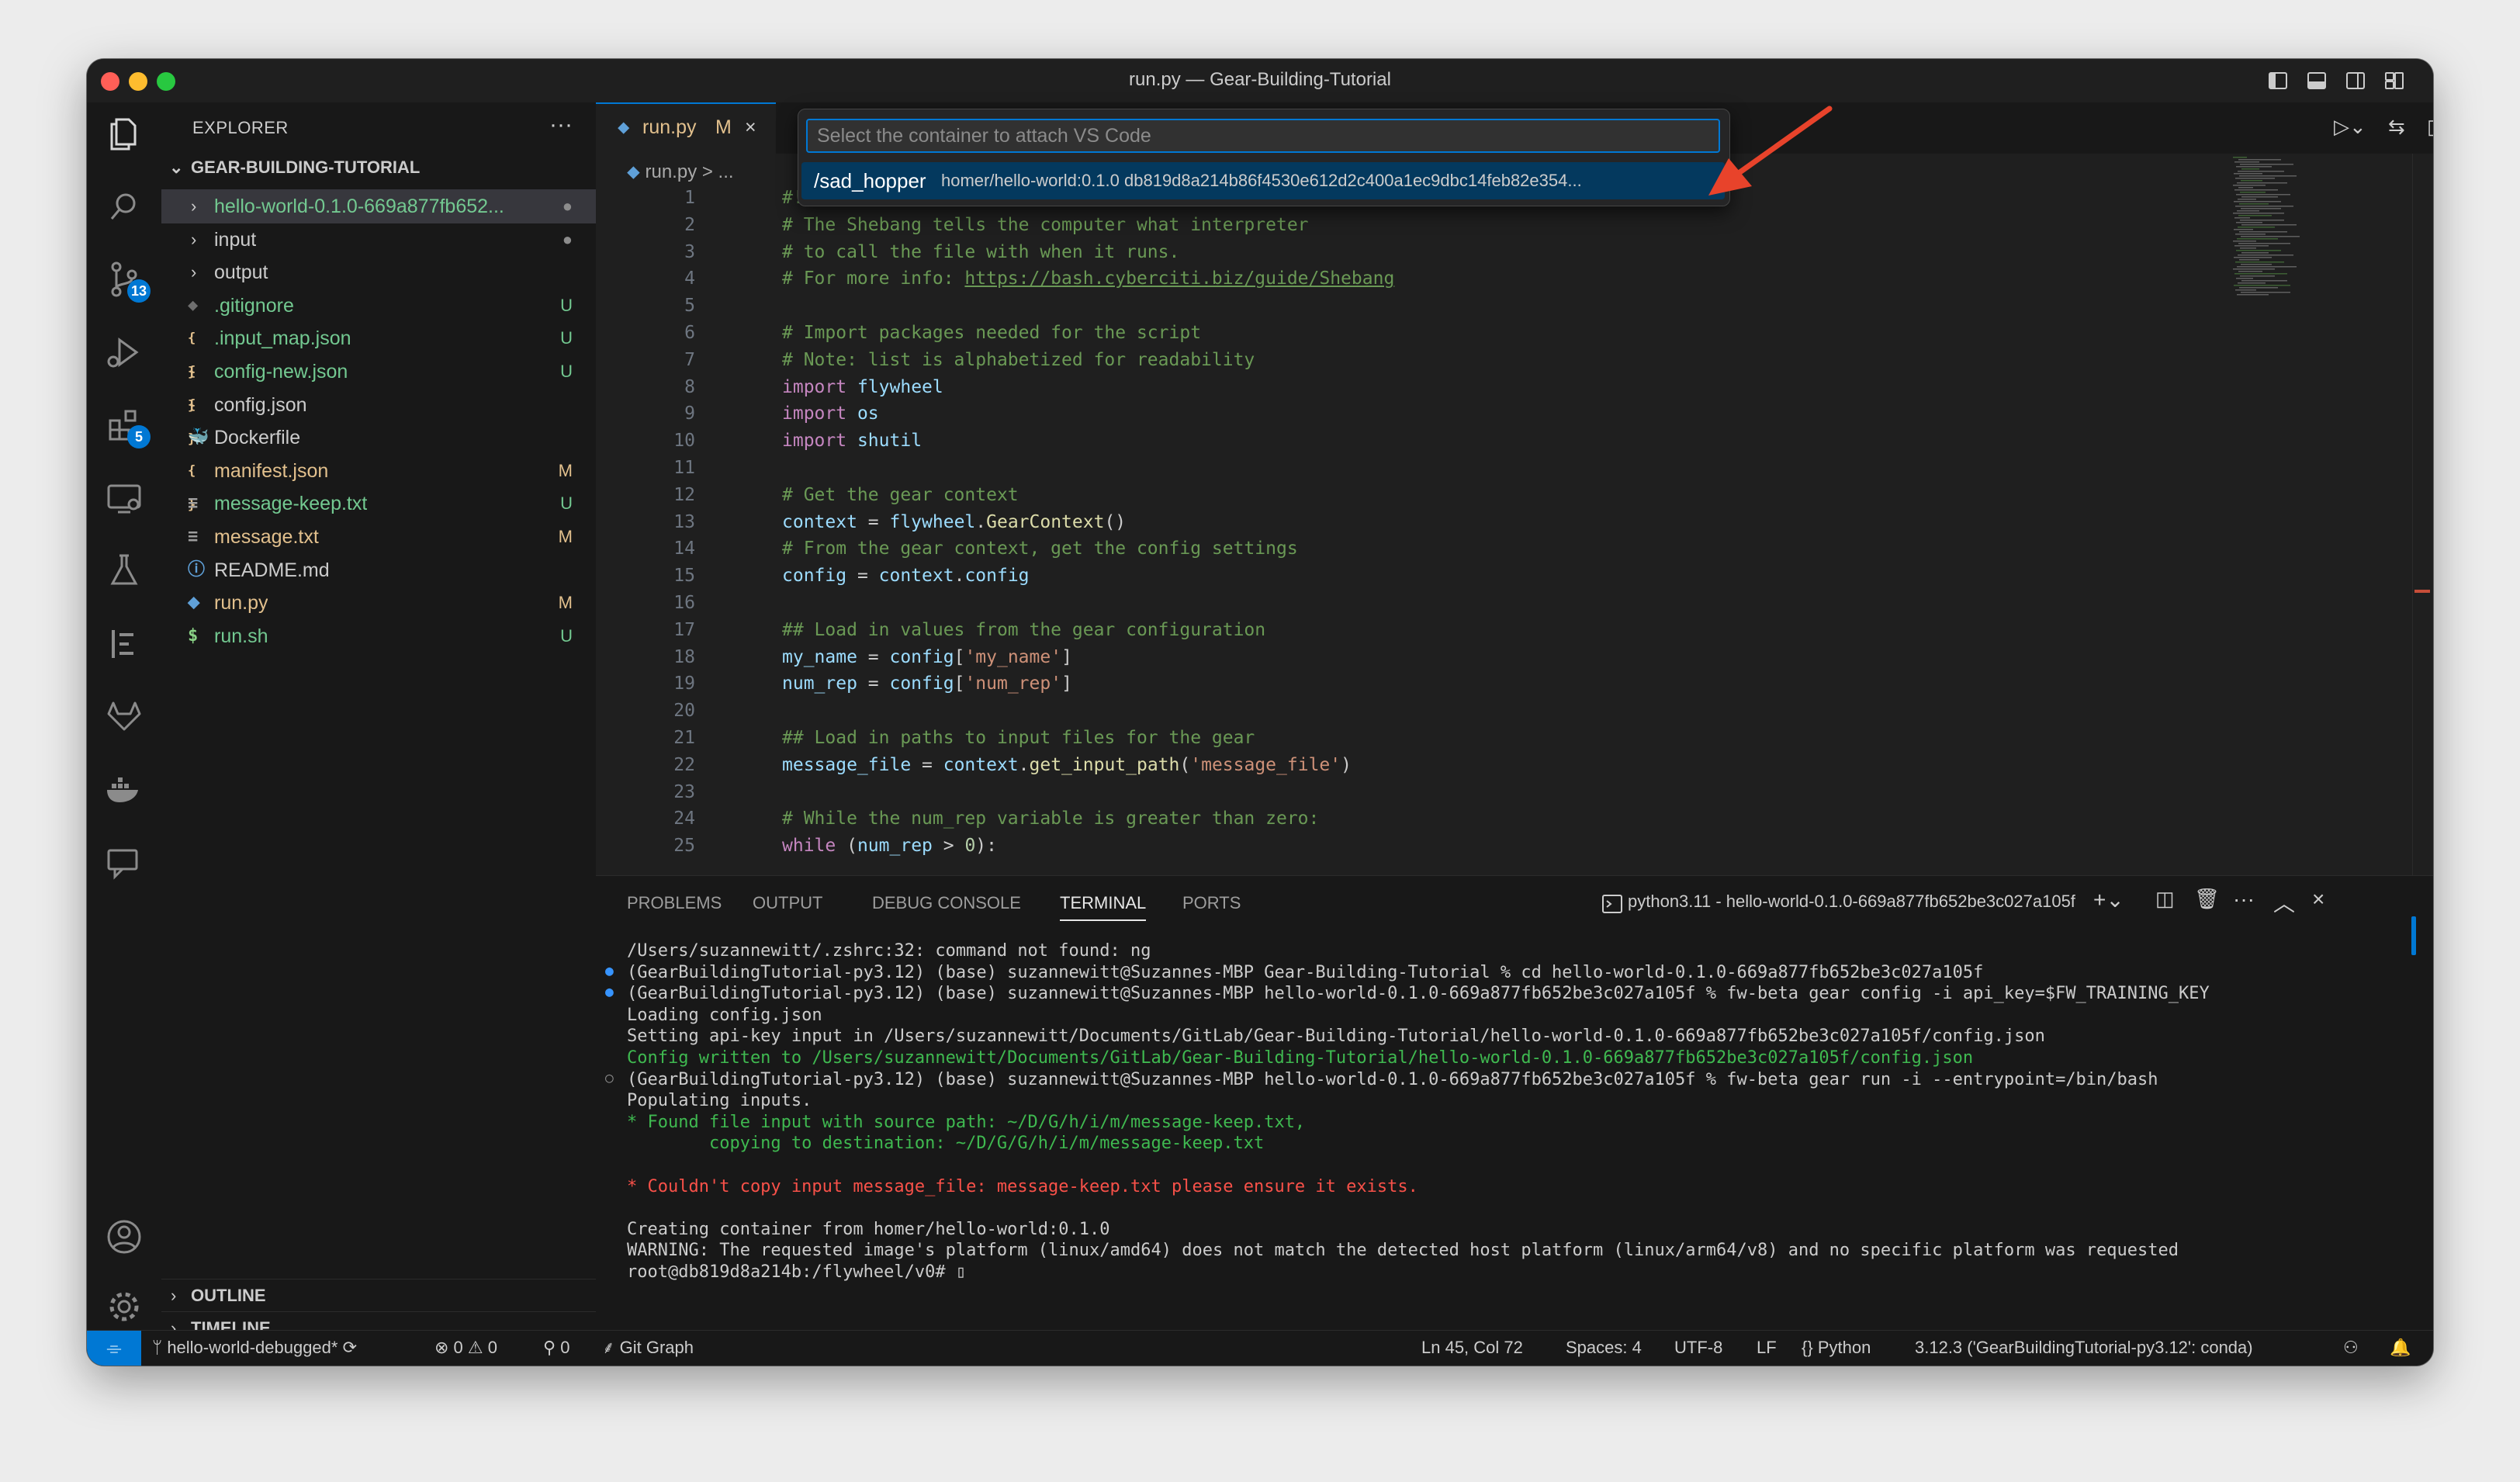 The image size is (2520, 1482). What do you see at coordinates (750, 127) in the screenshot?
I see `close-tab-icon: ×` at bounding box center [750, 127].